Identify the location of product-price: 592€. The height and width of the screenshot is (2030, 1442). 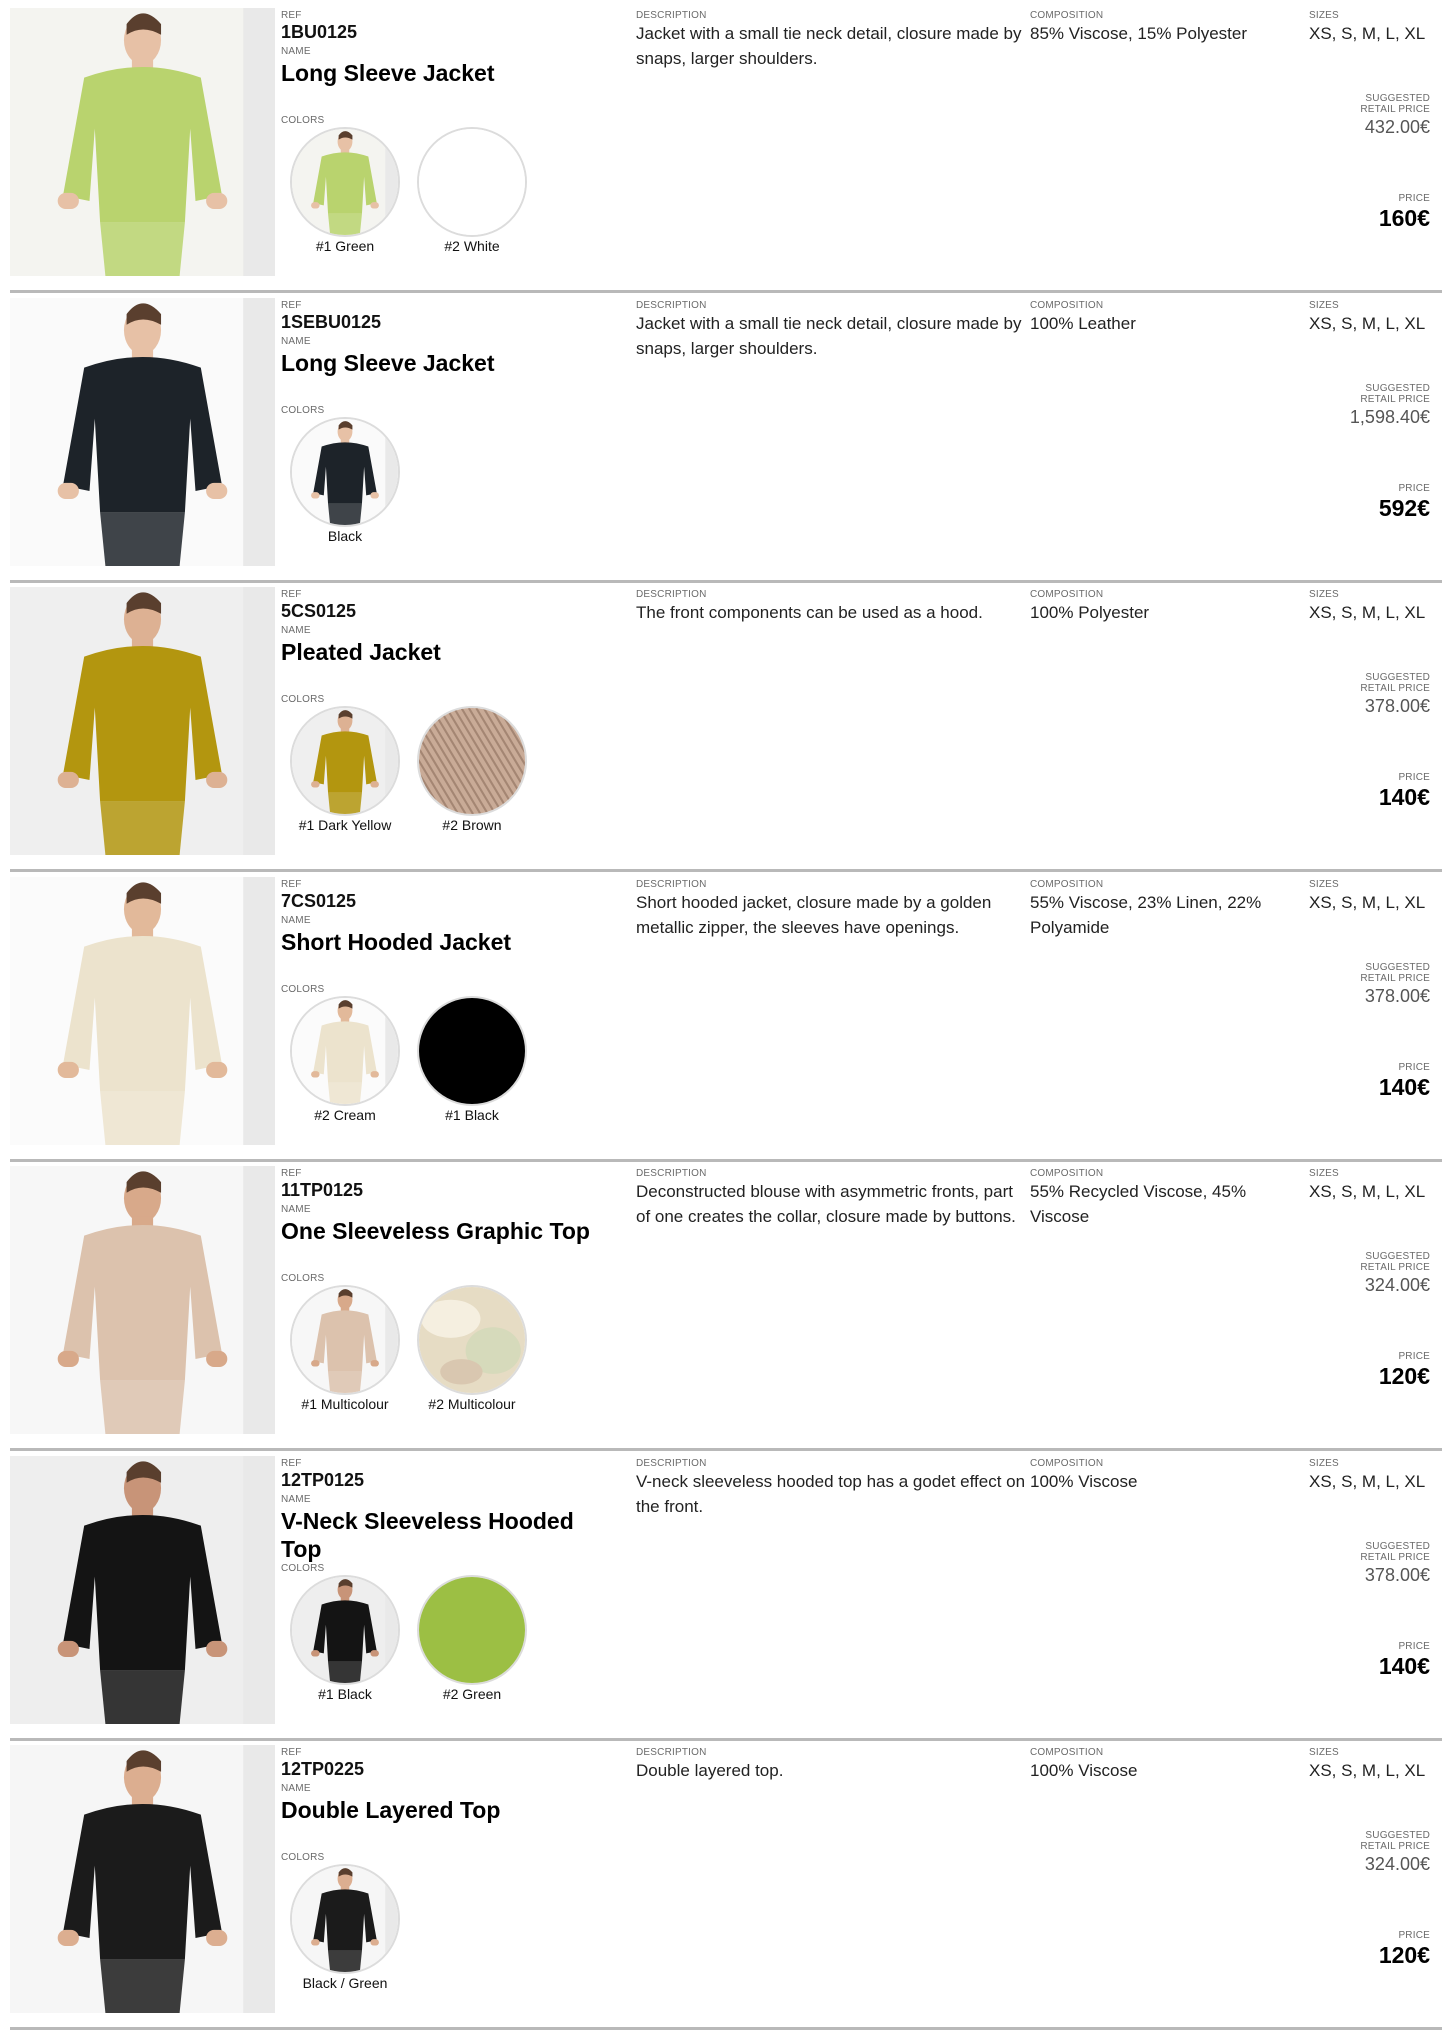
(1404, 508).